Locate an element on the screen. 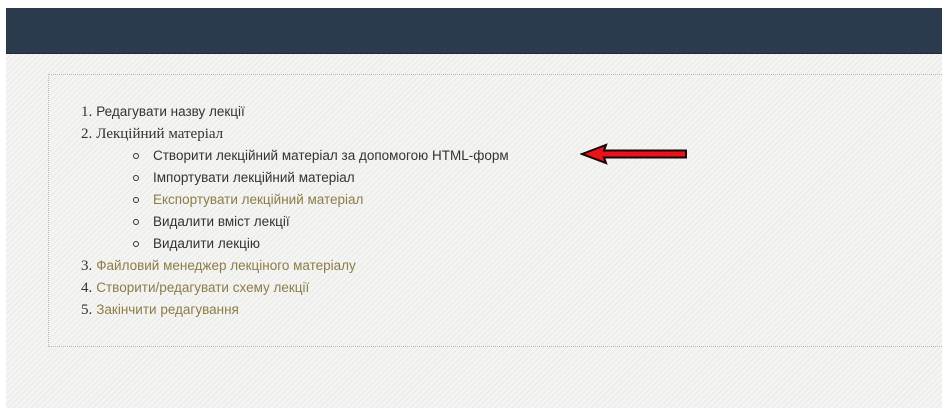  submenu-item-delete-lecture: Видалити лекцію is located at coordinates (321, 244).